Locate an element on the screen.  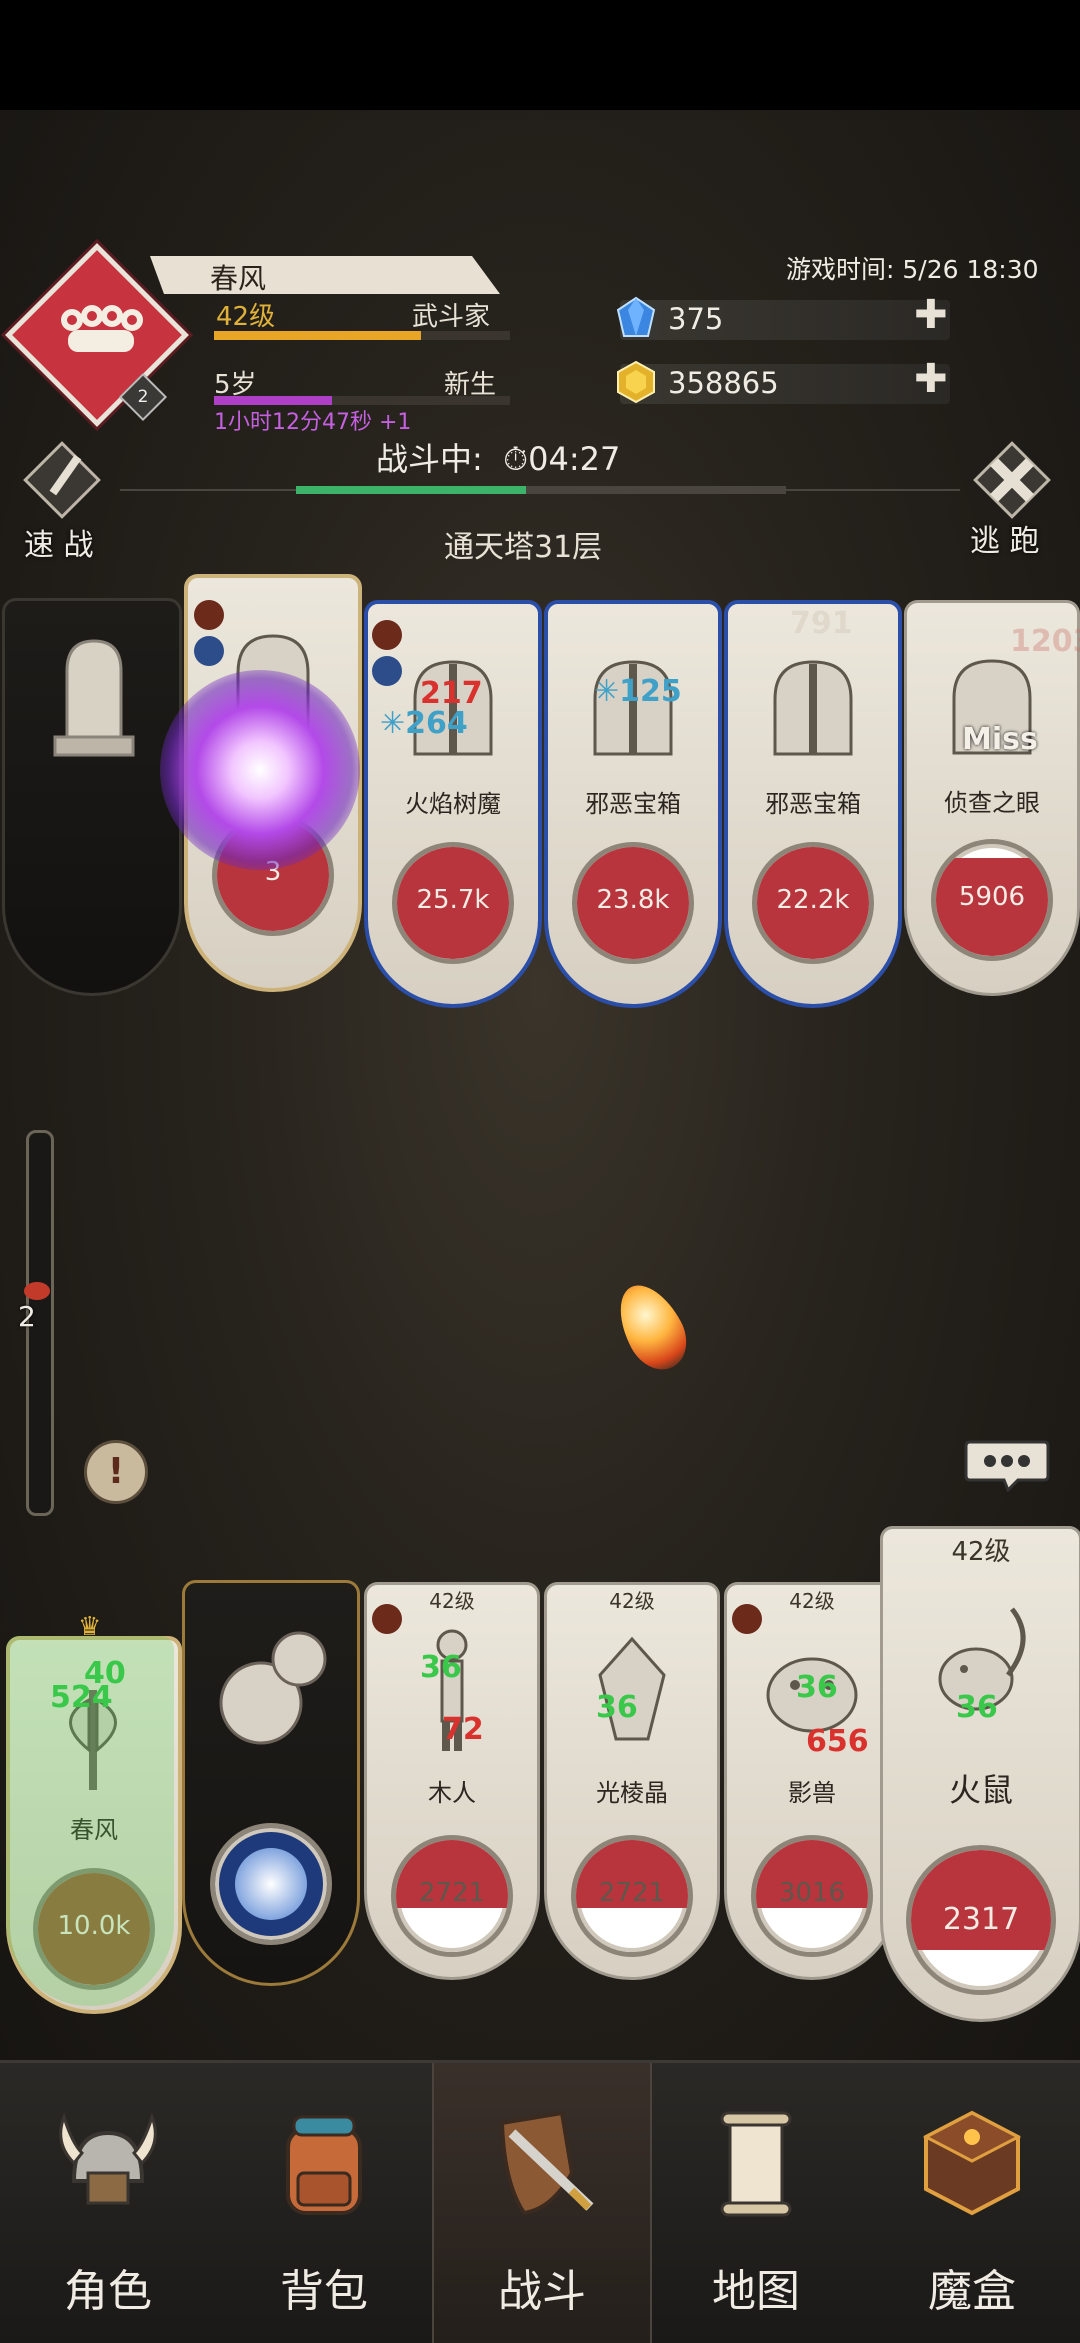
hp-gauge: 5906 is located at coordinates (992, 900).